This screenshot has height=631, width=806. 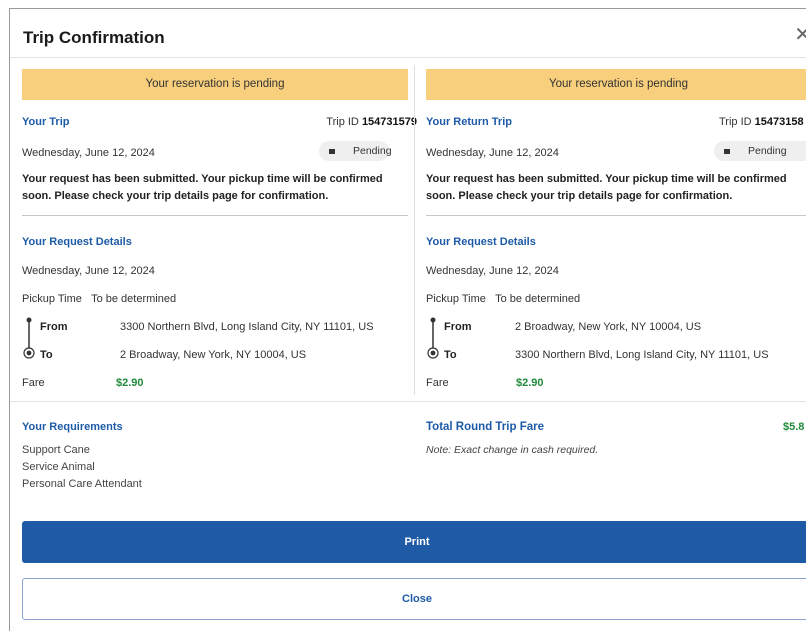 I want to click on total-fare-label: Total Round Trip Fare, so click(x=485, y=427).